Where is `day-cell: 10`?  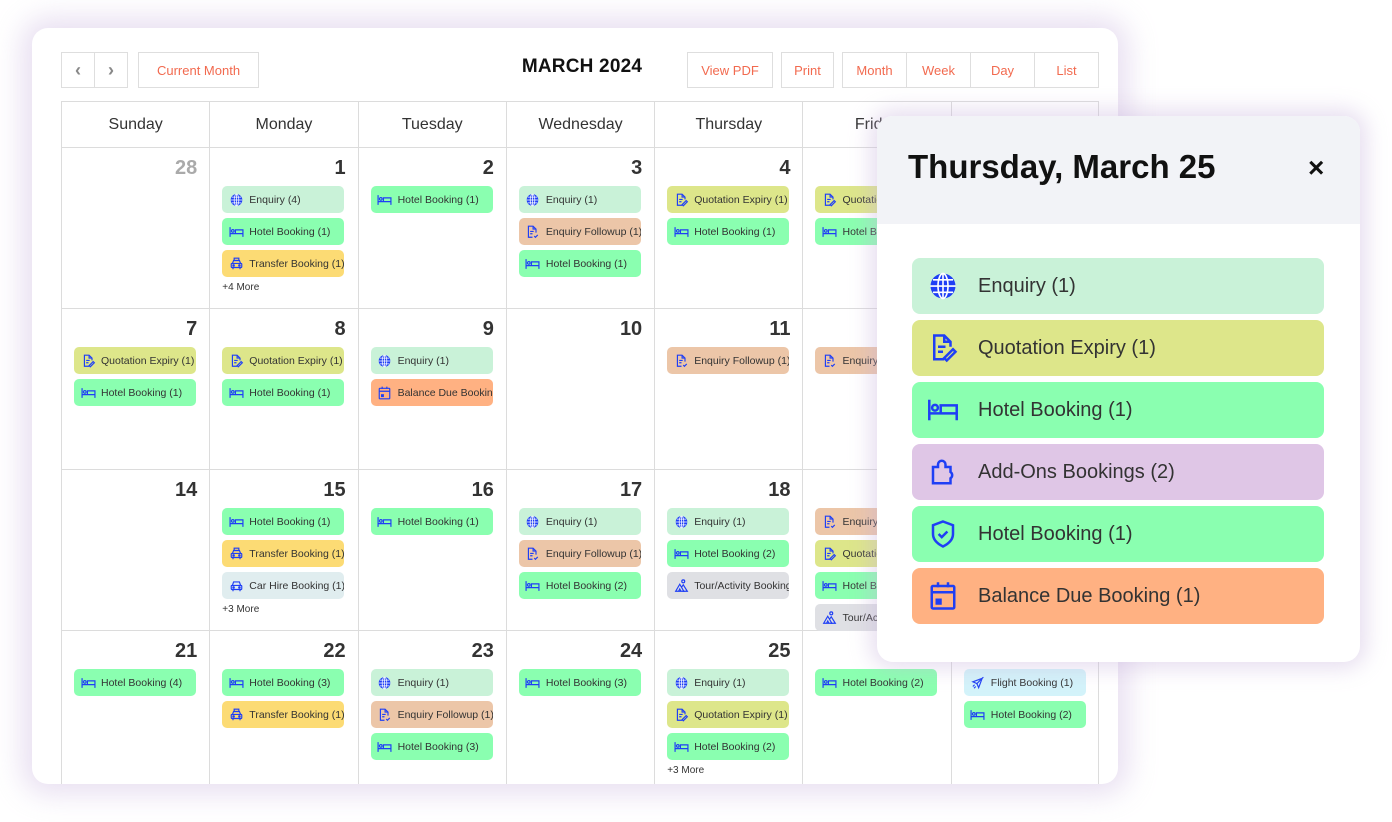 day-cell: 10 is located at coordinates (581, 389).